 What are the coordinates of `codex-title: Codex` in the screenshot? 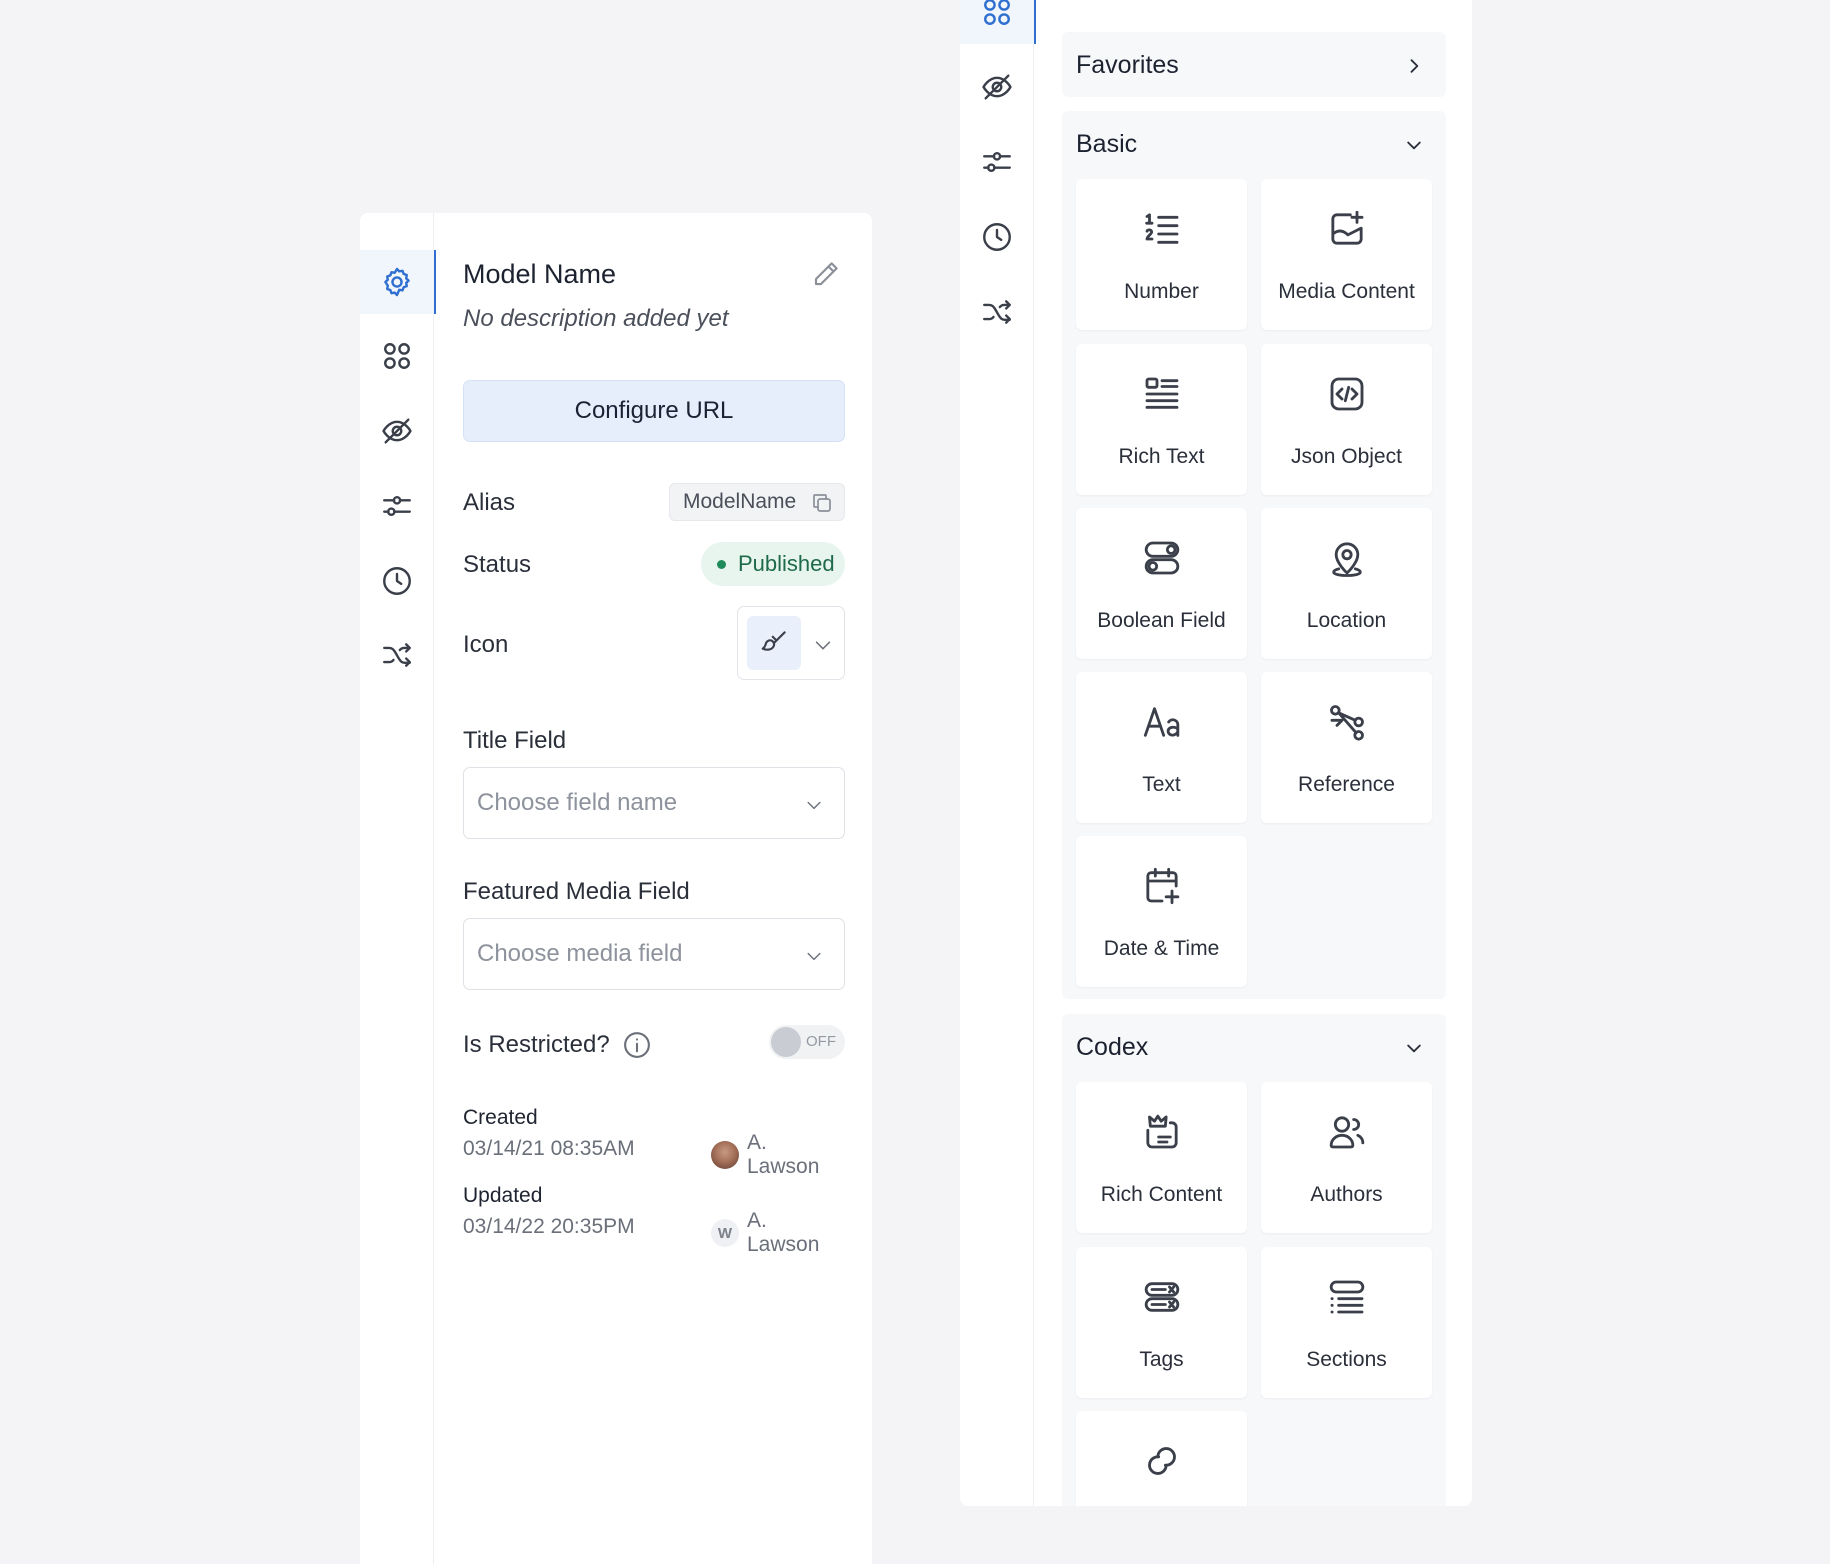 It's located at (1112, 1046).